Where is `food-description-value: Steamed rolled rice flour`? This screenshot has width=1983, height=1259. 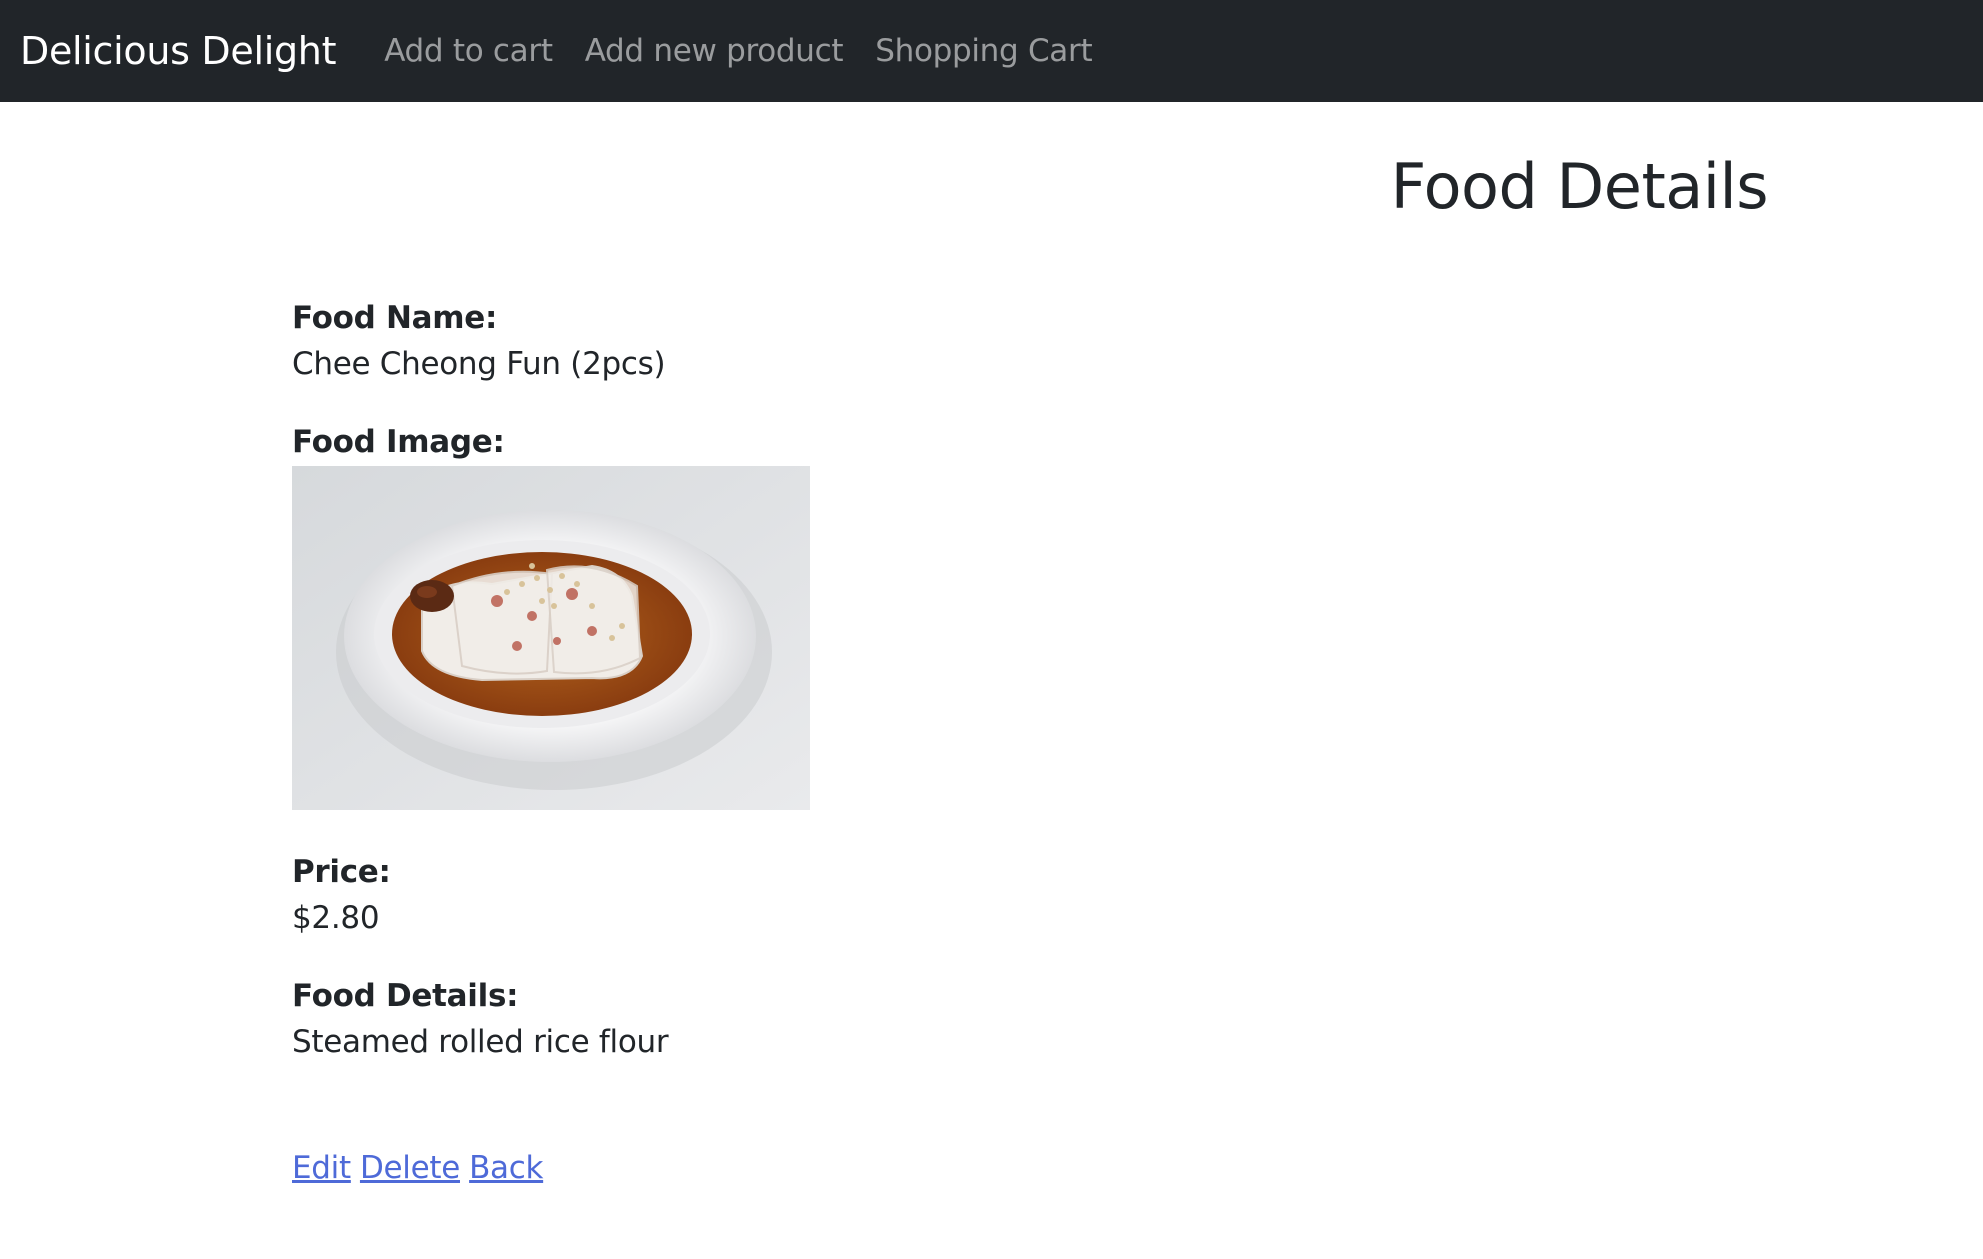 food-description-value: Steamed rolled rice flour is located at coordinates (480, 1042).